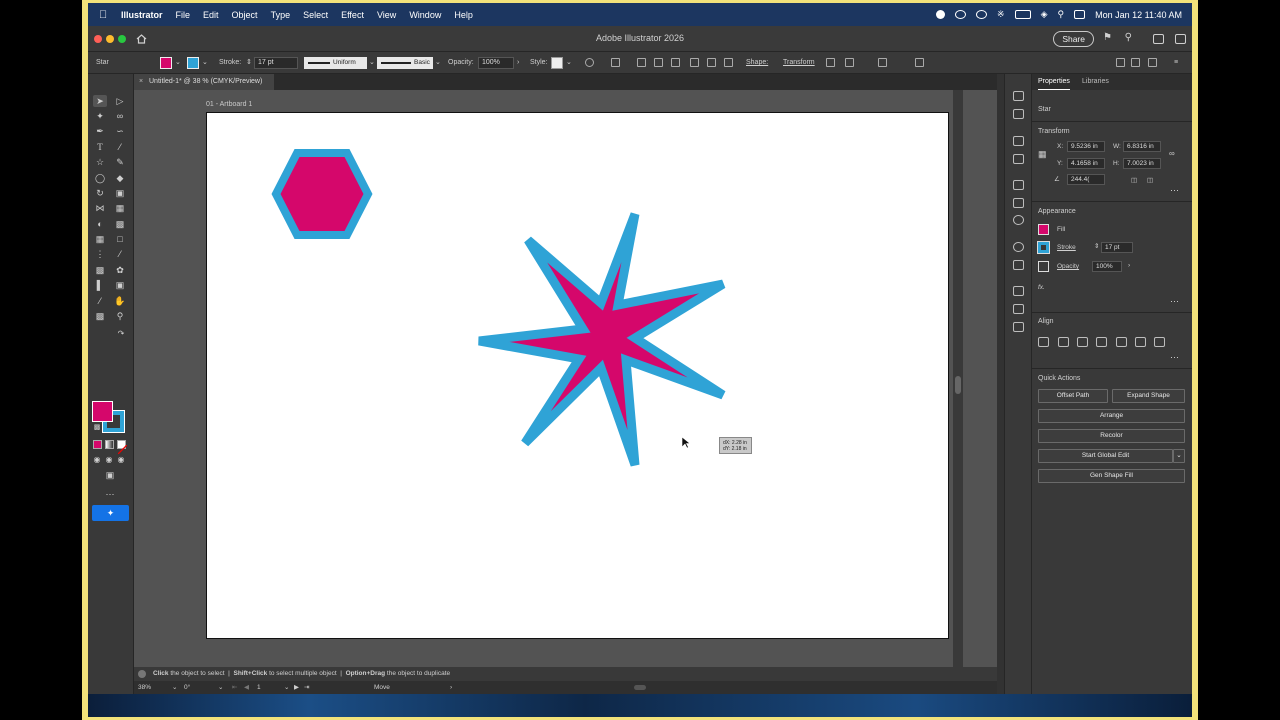 This screenshot has width=1280, height=720. What do you see at coordinates (109, 444) in the screenshot?
I see `gradient-mode-icon` at bounding box center [109, 444].